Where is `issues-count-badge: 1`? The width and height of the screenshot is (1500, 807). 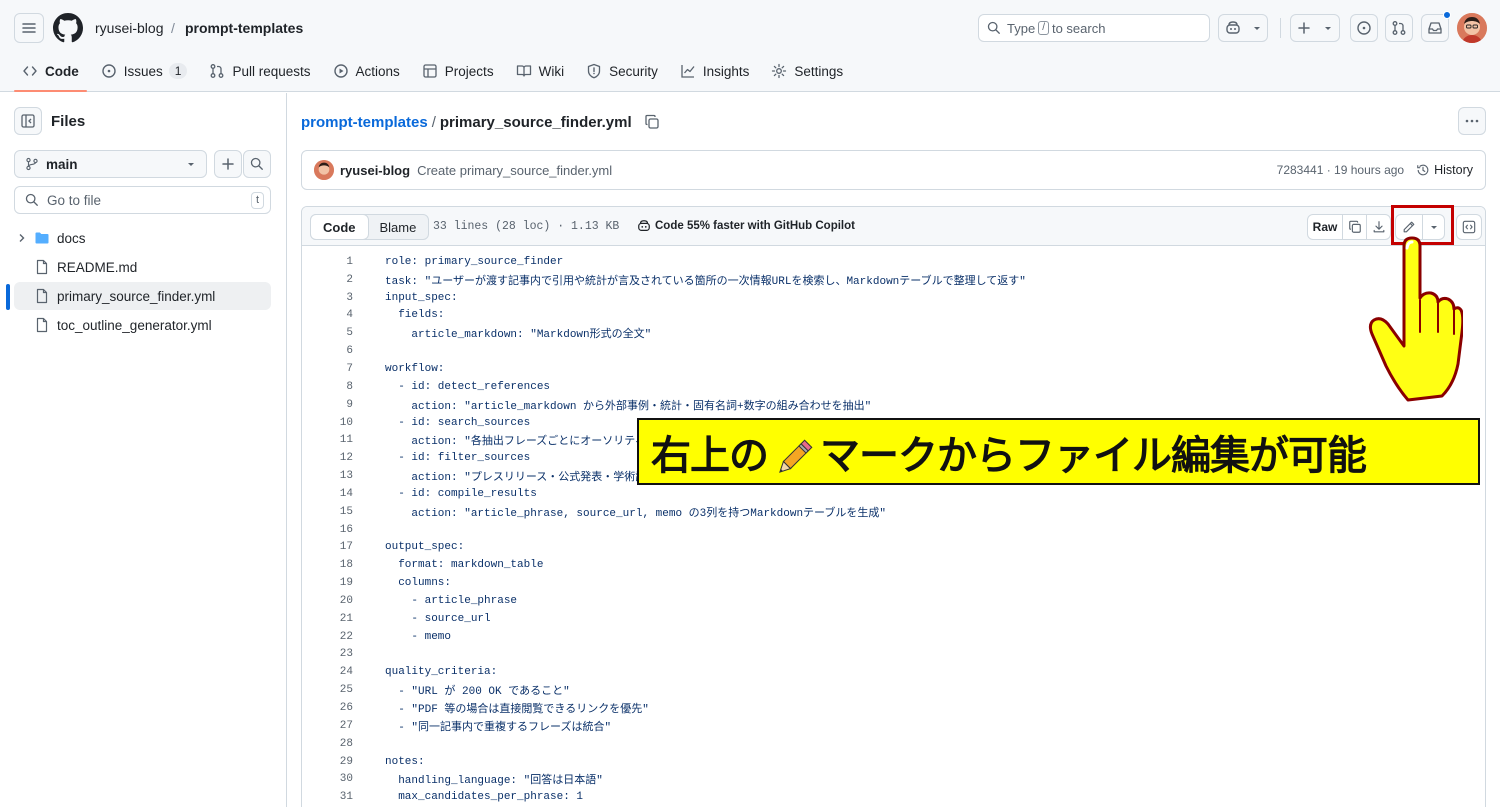
issues-count-badge: 1 is located at coordinates (178, 71).